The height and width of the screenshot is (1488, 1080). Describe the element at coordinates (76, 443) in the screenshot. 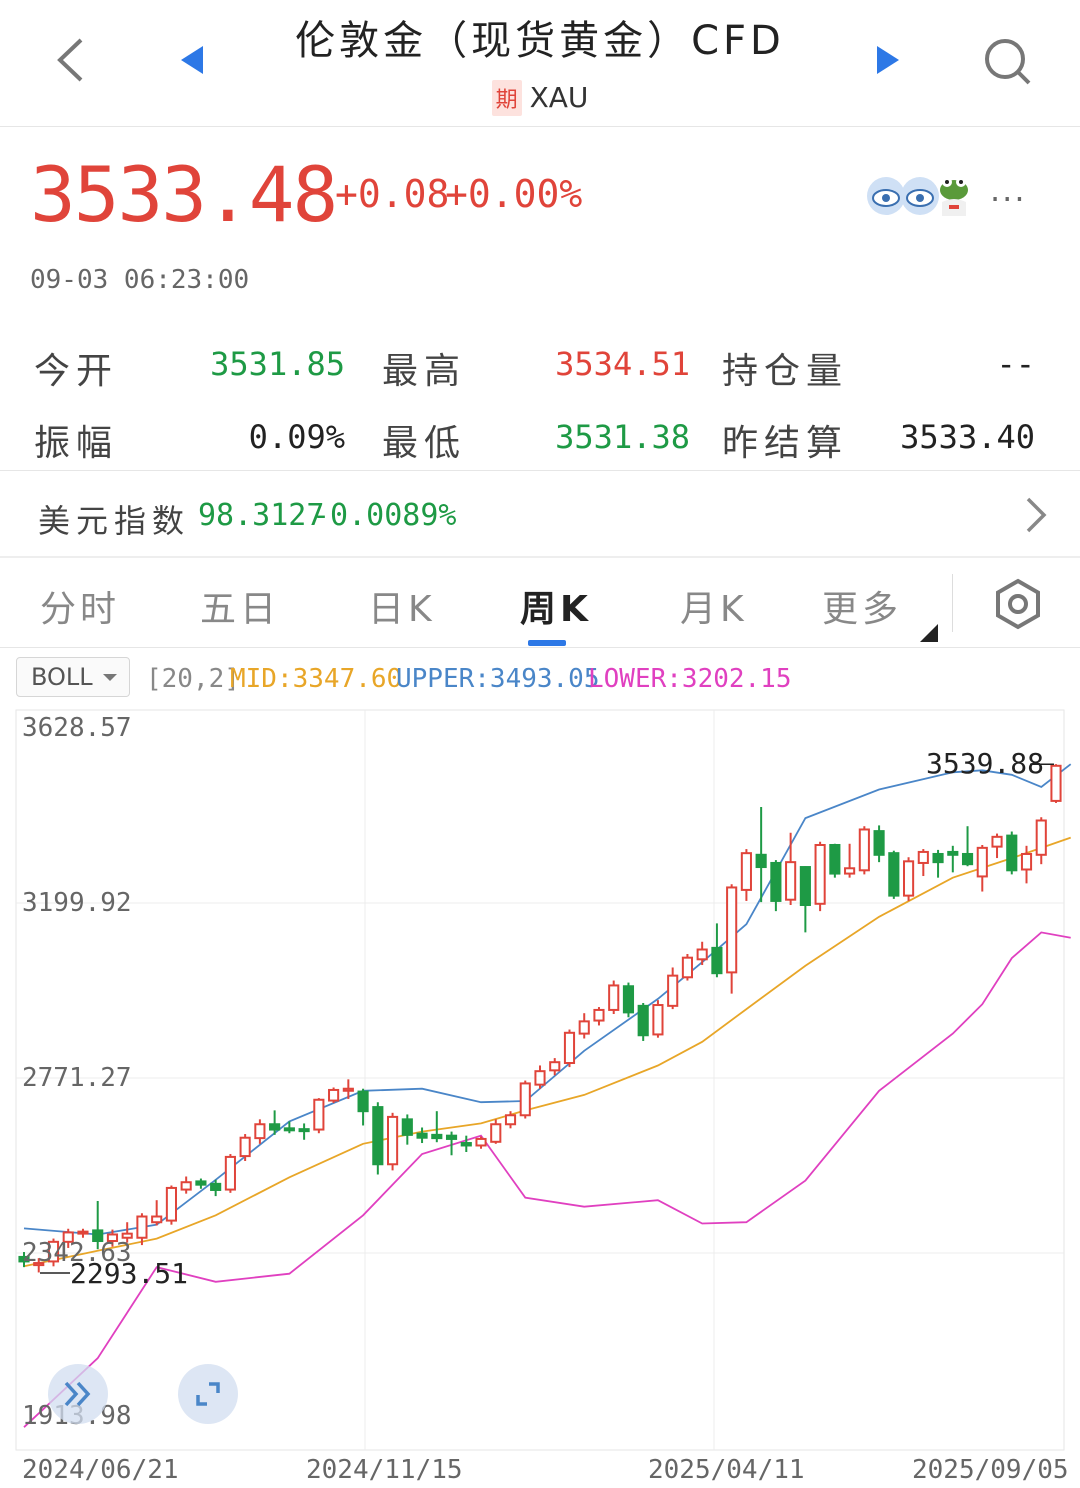

I see `stat-label: 振幅` at that location.